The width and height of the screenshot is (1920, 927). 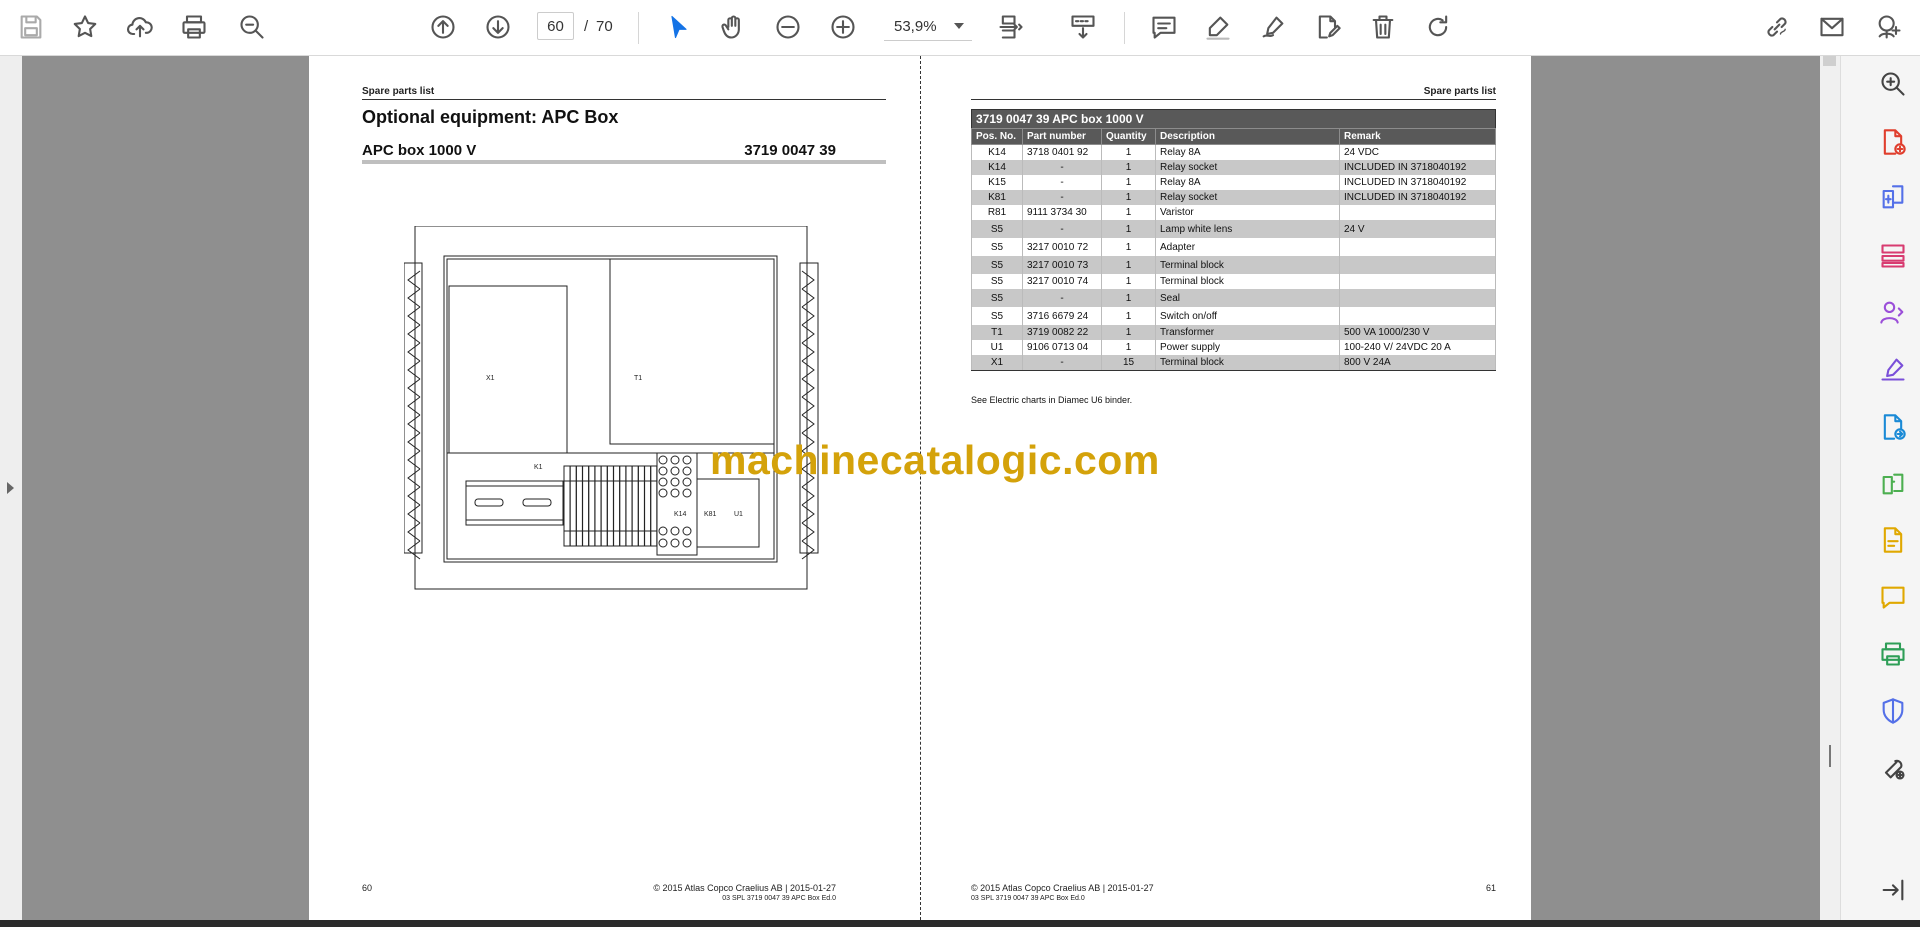 I want to click on vertical-scrollbar, so click(x=1830, y=488).